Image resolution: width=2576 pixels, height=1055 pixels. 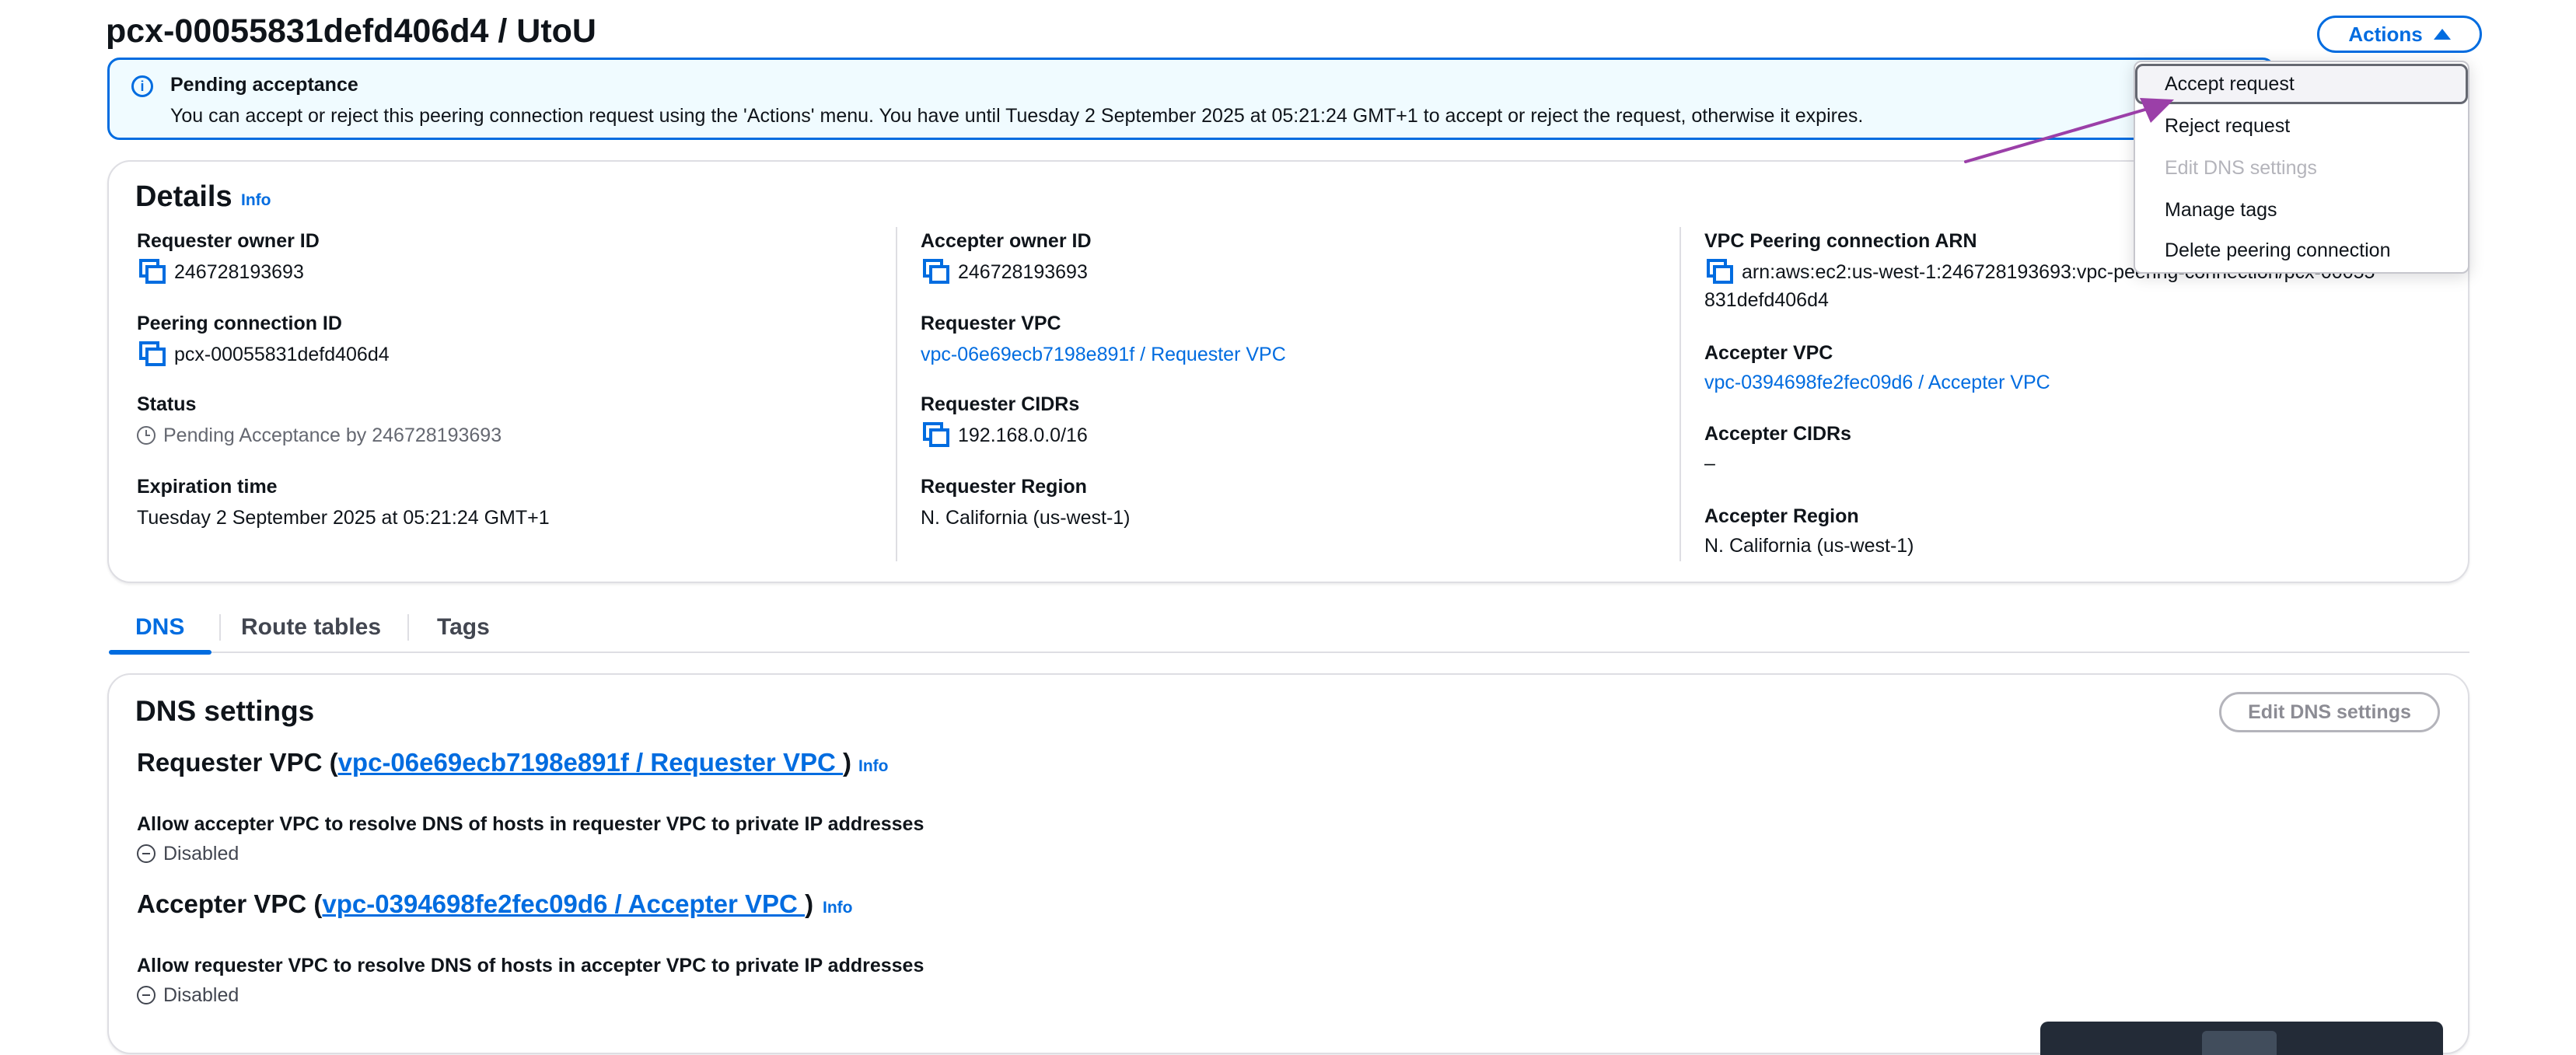 What do you see at coordinates (2301, 251) in the screenshot?
I see `menu-item-delete-peering-connection: Delete peering connection` at bounding box center [2301, 251].